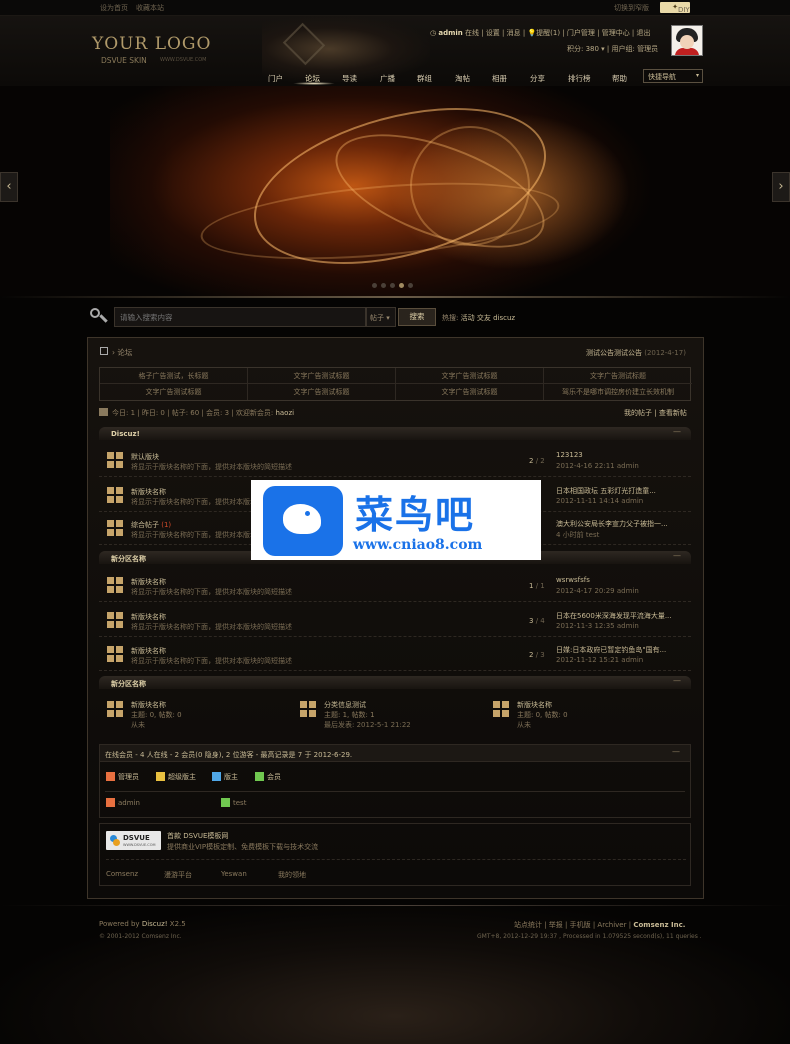 The width and height of the screenshot is (790, 1044). Describe the element at coordinates (417, 317) in the screenshot. I see `search-button: 搜索` at that location.